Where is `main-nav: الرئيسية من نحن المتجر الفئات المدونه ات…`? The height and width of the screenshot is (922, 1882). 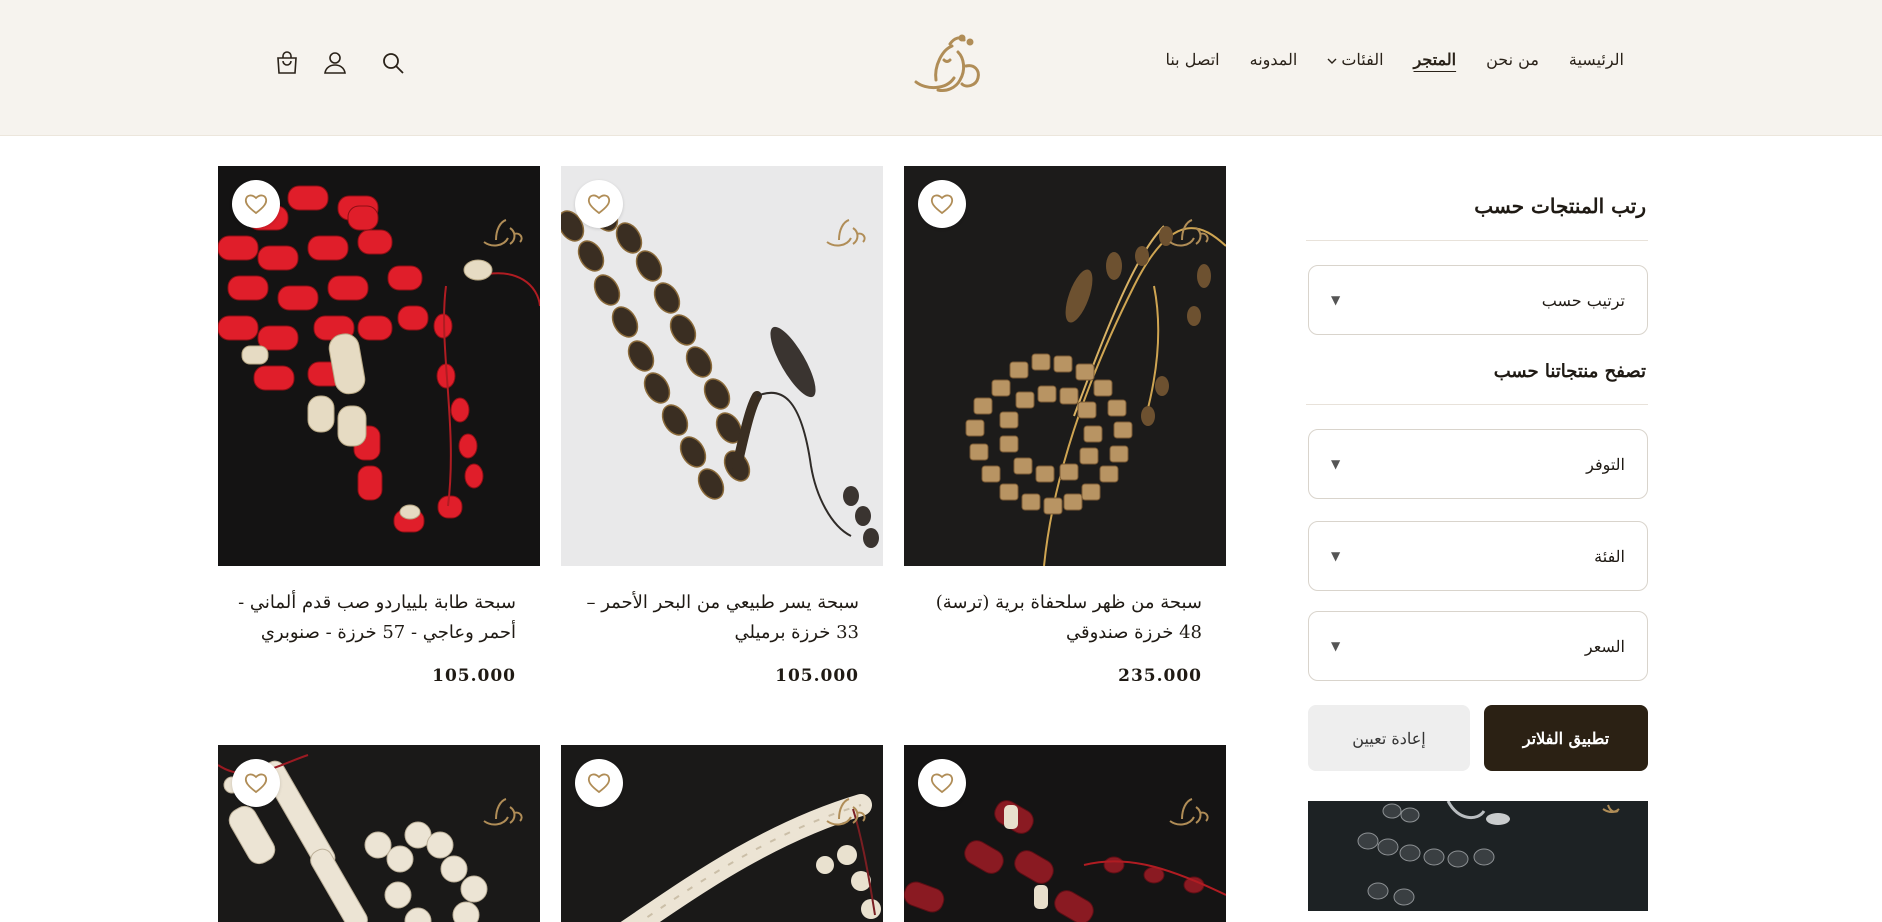
main-nav: الرئيسية من نحن المتجر الفئات المدونه ات… is located at coordinates (1394, 59).